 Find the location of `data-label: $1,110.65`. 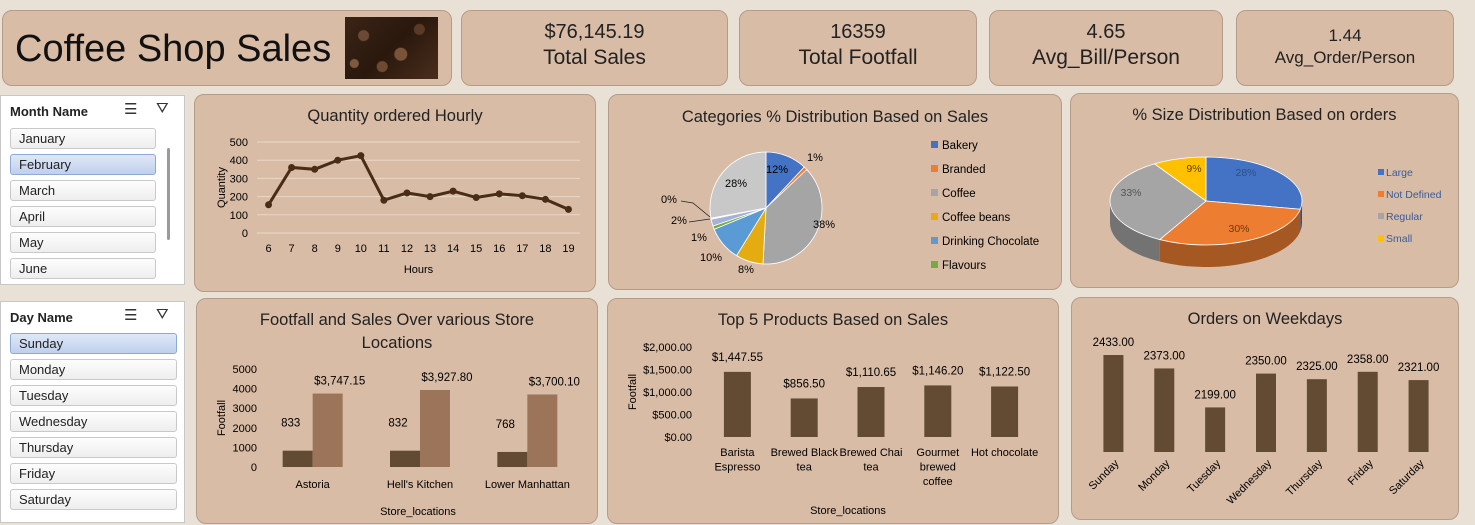

data-label: $1,110.65 is located at coordinates (871, 373).